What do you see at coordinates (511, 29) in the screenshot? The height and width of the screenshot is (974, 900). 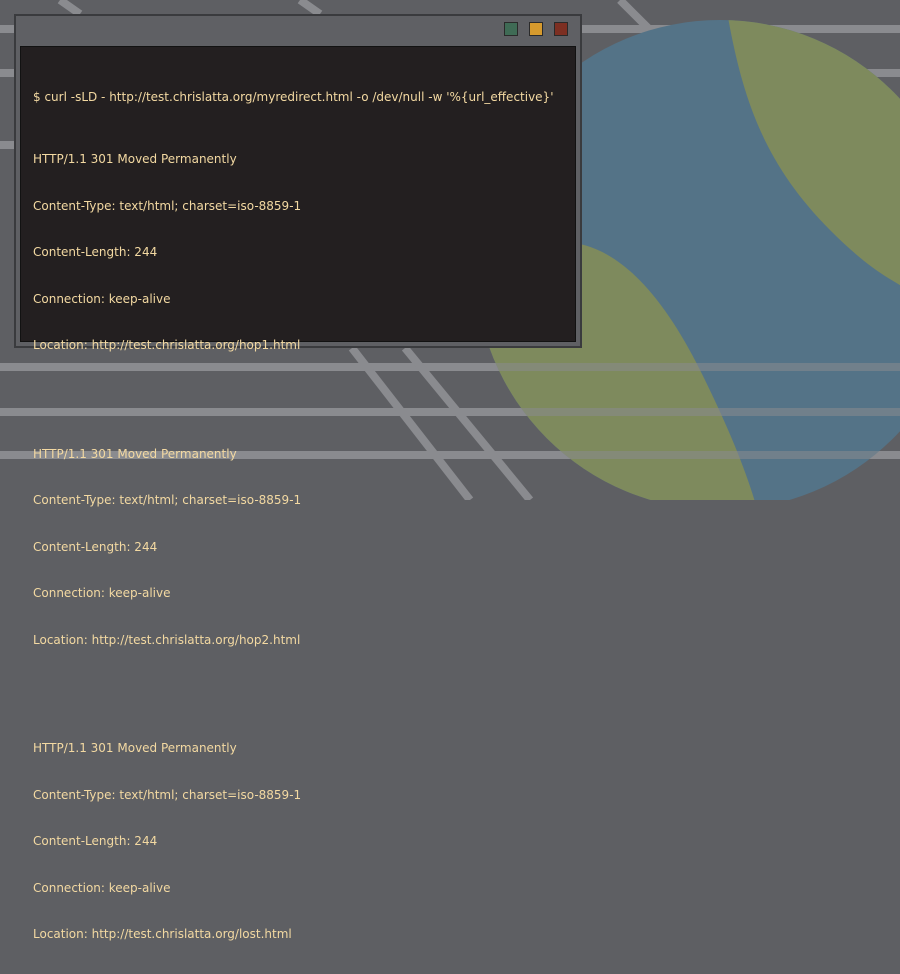 I see `green-window-button` at bounding box center [511, 29].